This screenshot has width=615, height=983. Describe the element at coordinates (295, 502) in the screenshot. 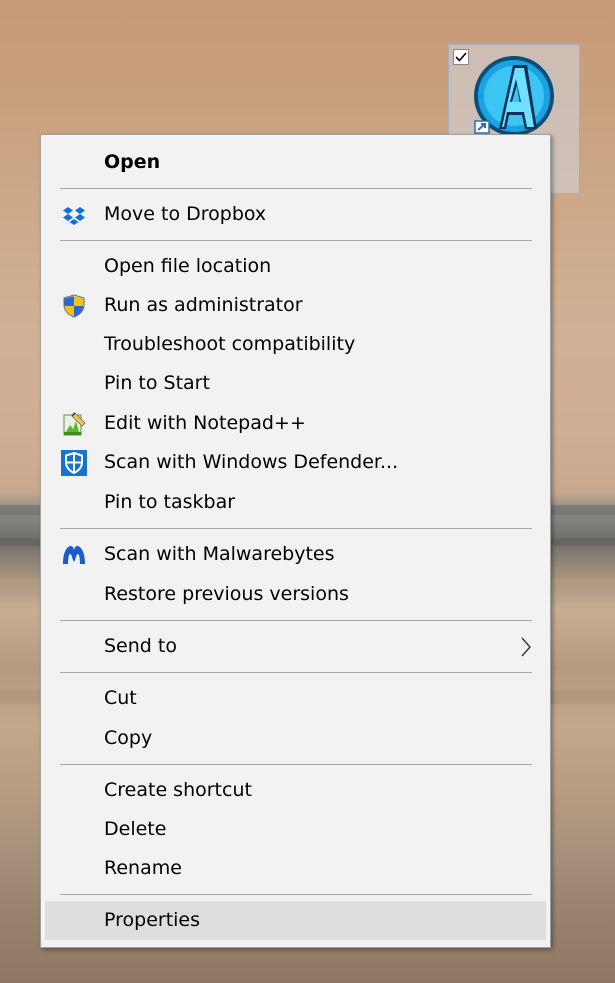

I see `menu-item-pin-to-taskbar: Pin to taskbar` at that location.